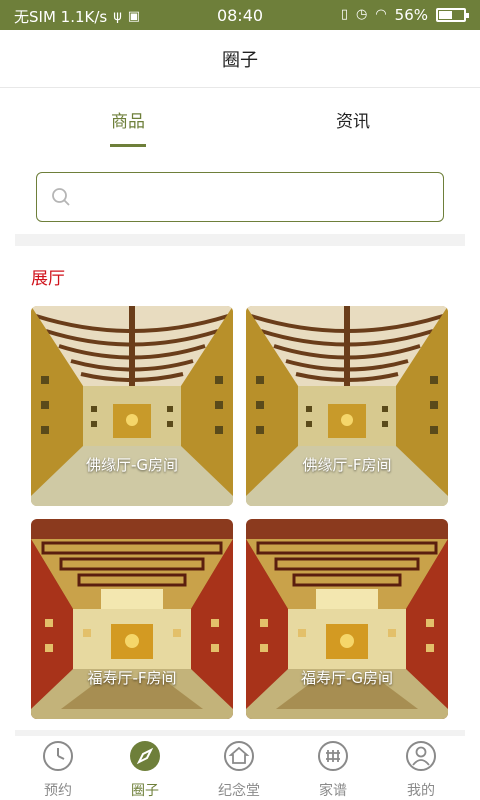 The image size is (480, 800). I want to click on tab-goods: 商品, so click(128, 119).